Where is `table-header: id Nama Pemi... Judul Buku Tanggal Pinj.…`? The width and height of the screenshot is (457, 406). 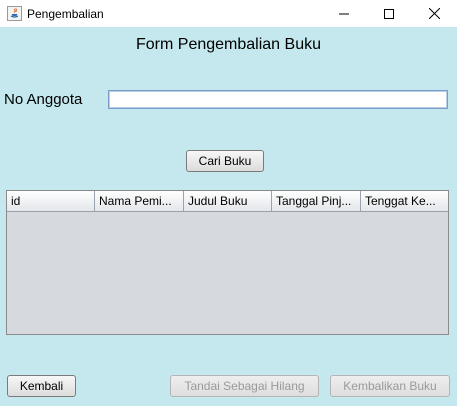 table-header: id Nama Pemi... Judul Buku Tanggal Pinj.… is located at coordinates (227, 201).